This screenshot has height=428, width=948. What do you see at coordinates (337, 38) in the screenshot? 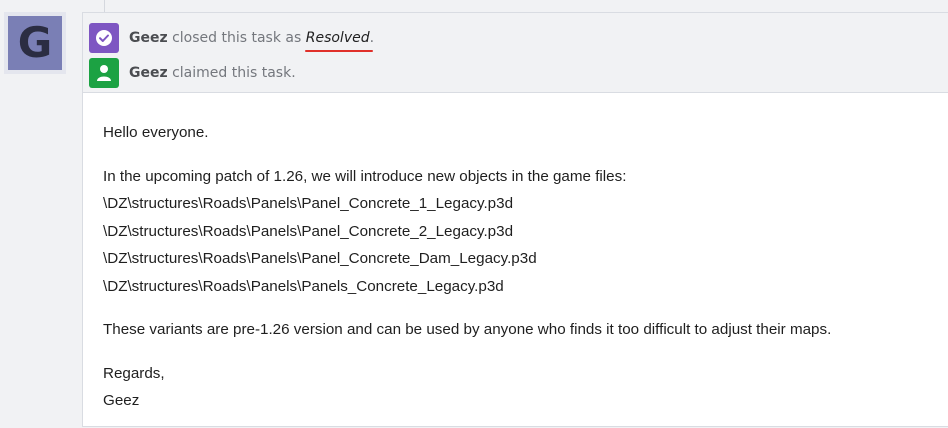
I see `status-resolved: Resolved` at bounding box center [337, 38].